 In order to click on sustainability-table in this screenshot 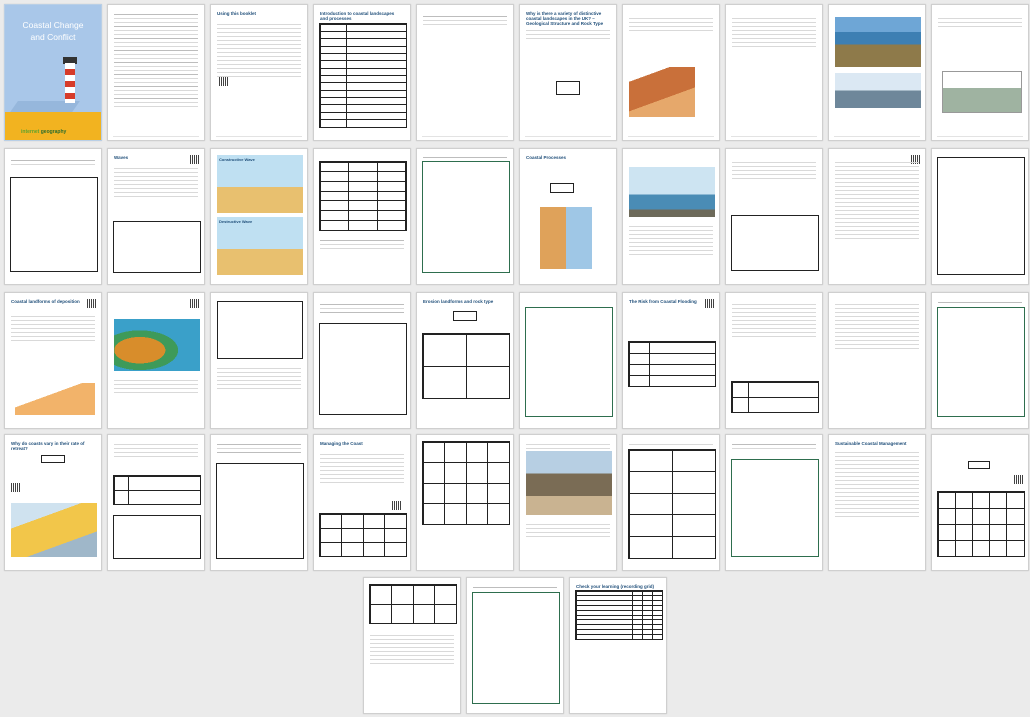, I will do `click(981, 524)`.